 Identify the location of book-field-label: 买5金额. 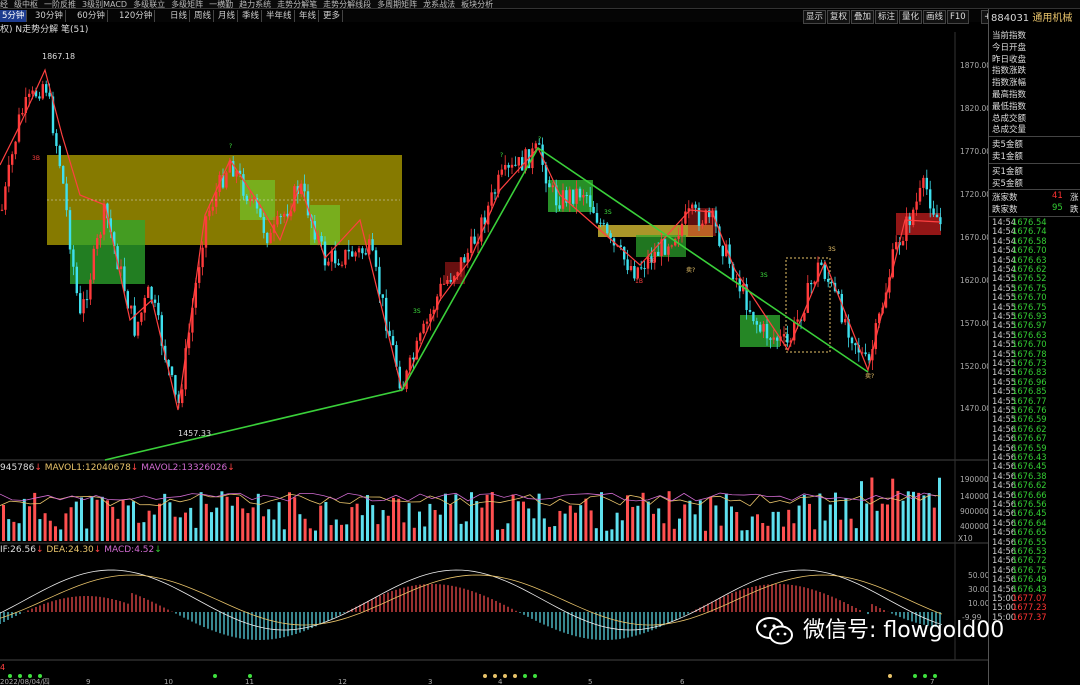
(1007, 183).